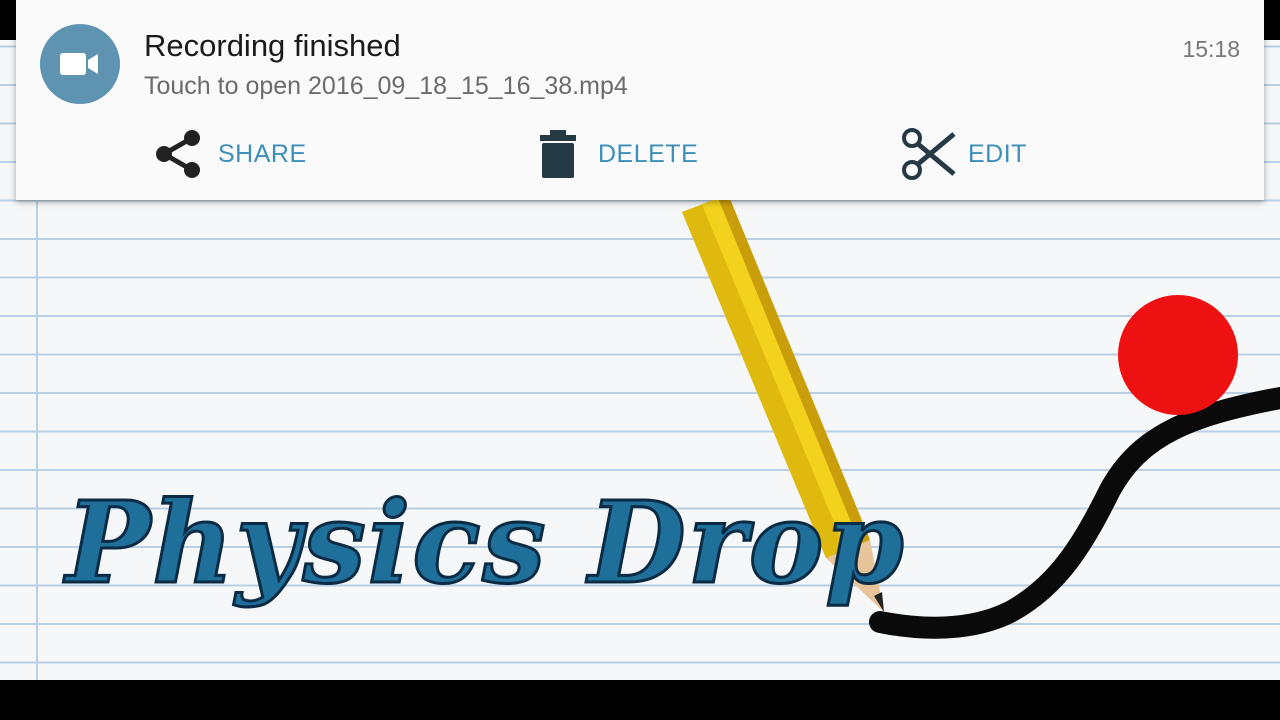  What do you see at coordinates (640, 700) in the screenshot?
I see `navigation-bar` at bounding box center [640, 700].